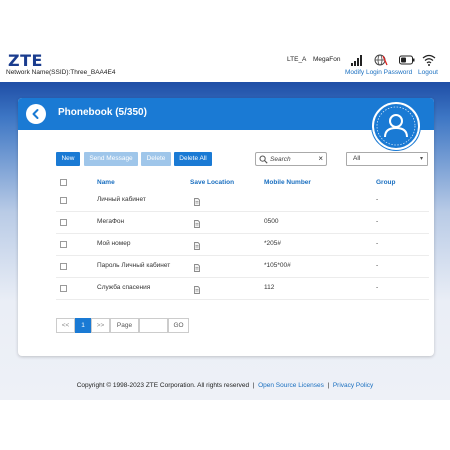 This screenshot has width=450, height=450. Describe the element at coordinates (242, 201) in the screenshot. I see `table-row: Личный кабинет -` at that location.